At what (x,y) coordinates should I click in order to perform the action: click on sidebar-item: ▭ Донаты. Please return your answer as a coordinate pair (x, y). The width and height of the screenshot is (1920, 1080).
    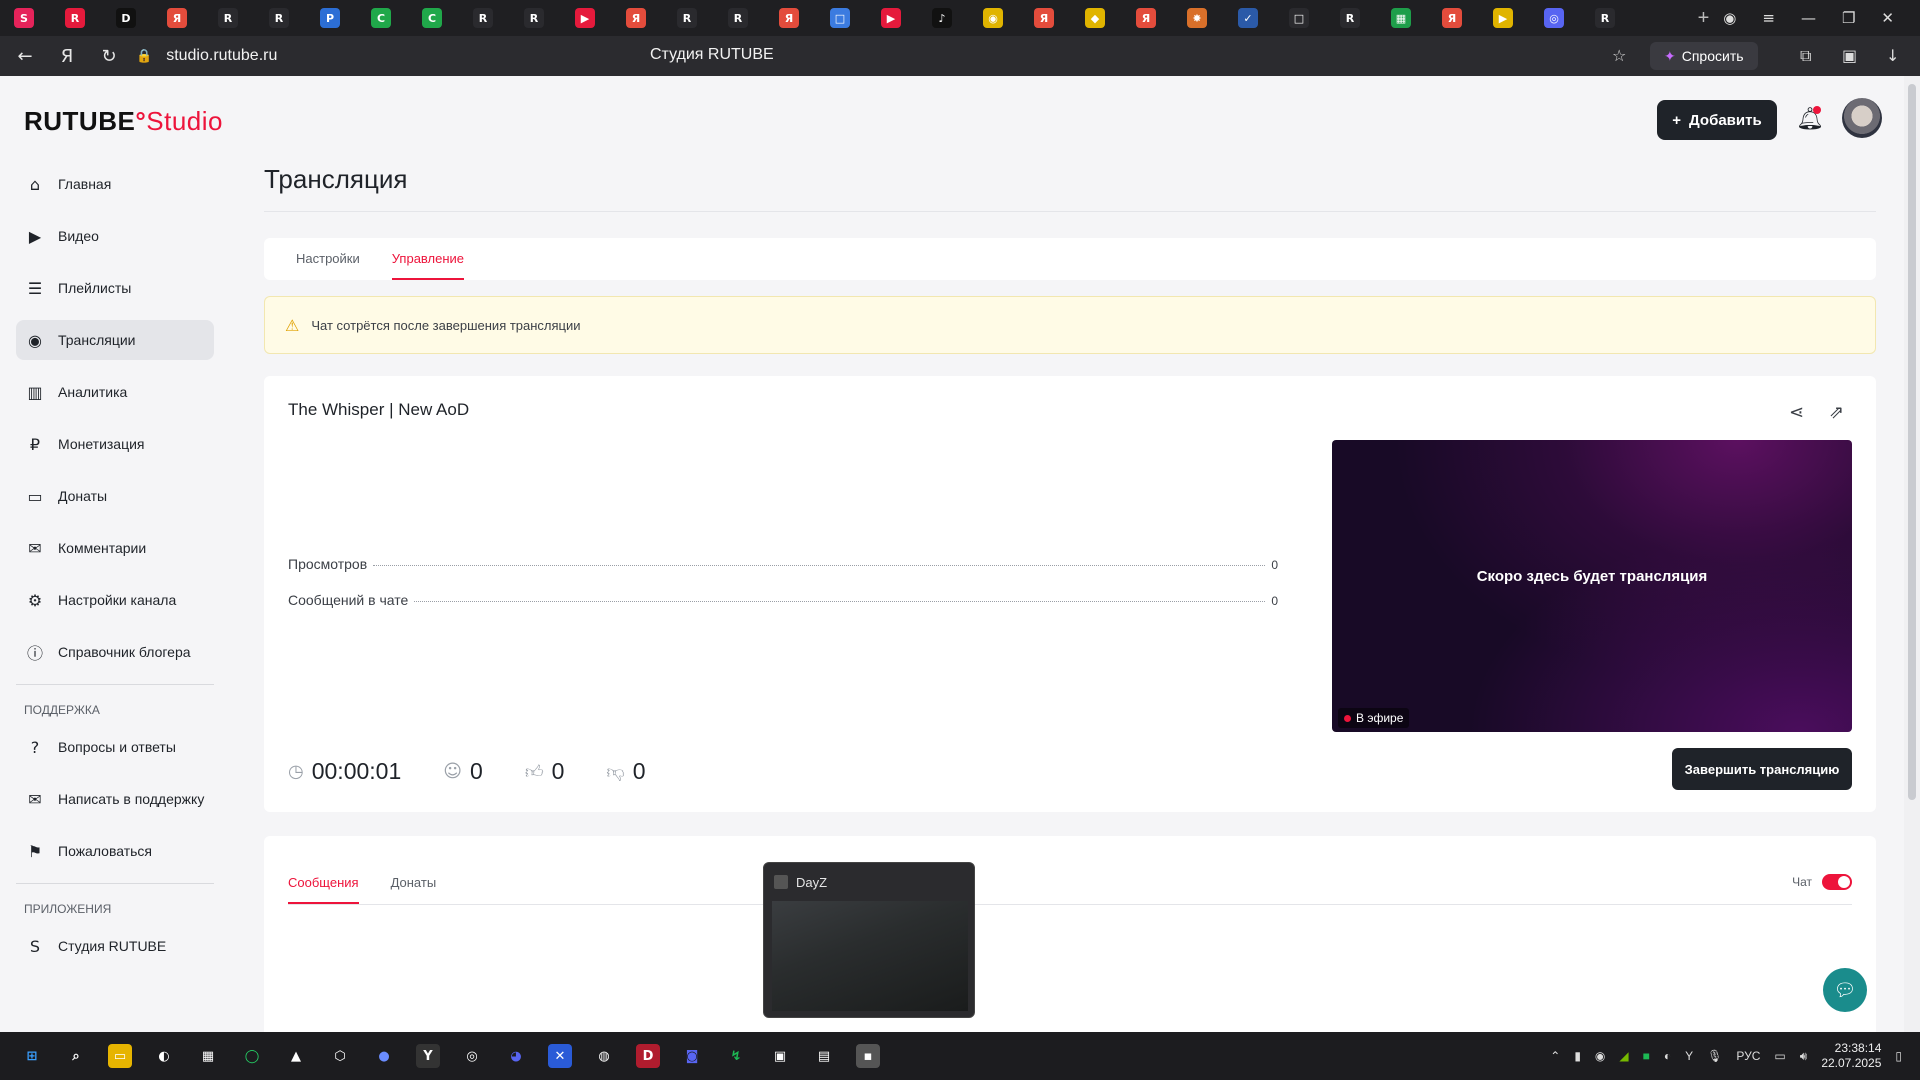
    Looking at the image, I should click on (115, 496).